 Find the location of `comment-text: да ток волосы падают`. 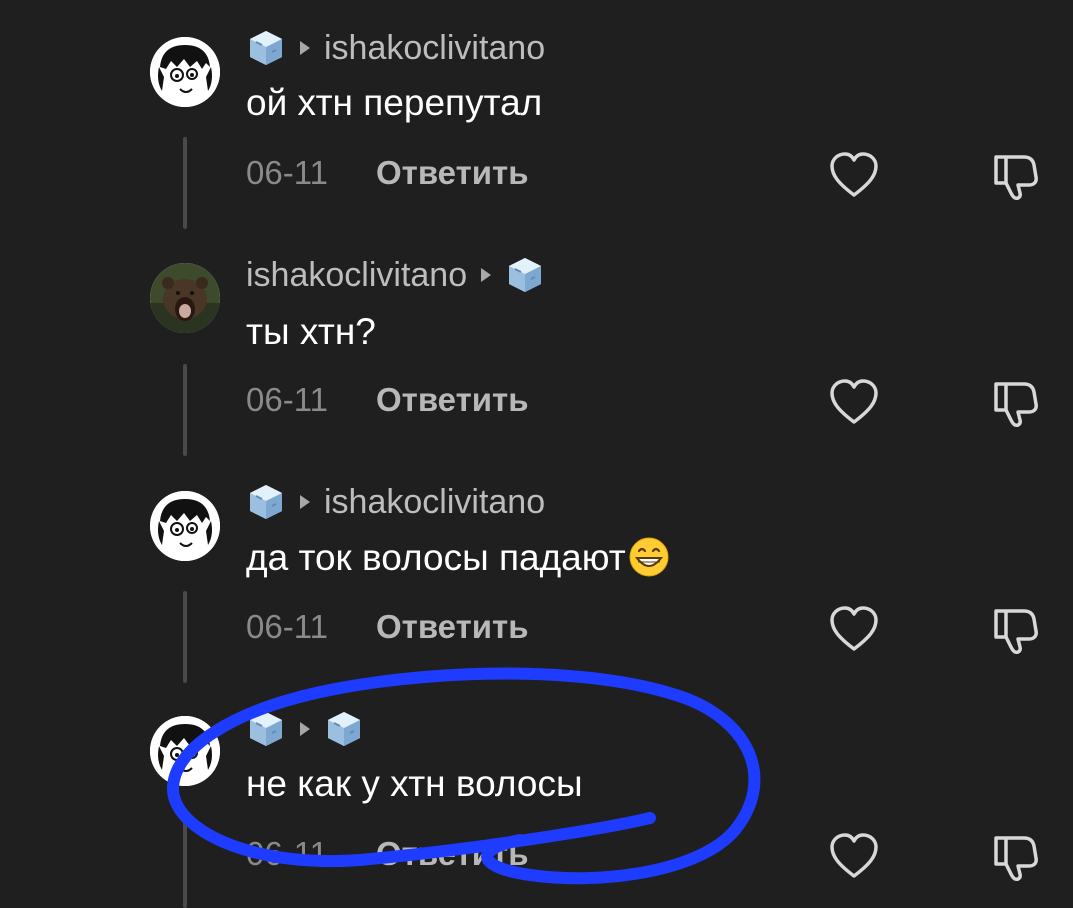

comment-text: да ток волосы падают is located at coordinates (458, 557).